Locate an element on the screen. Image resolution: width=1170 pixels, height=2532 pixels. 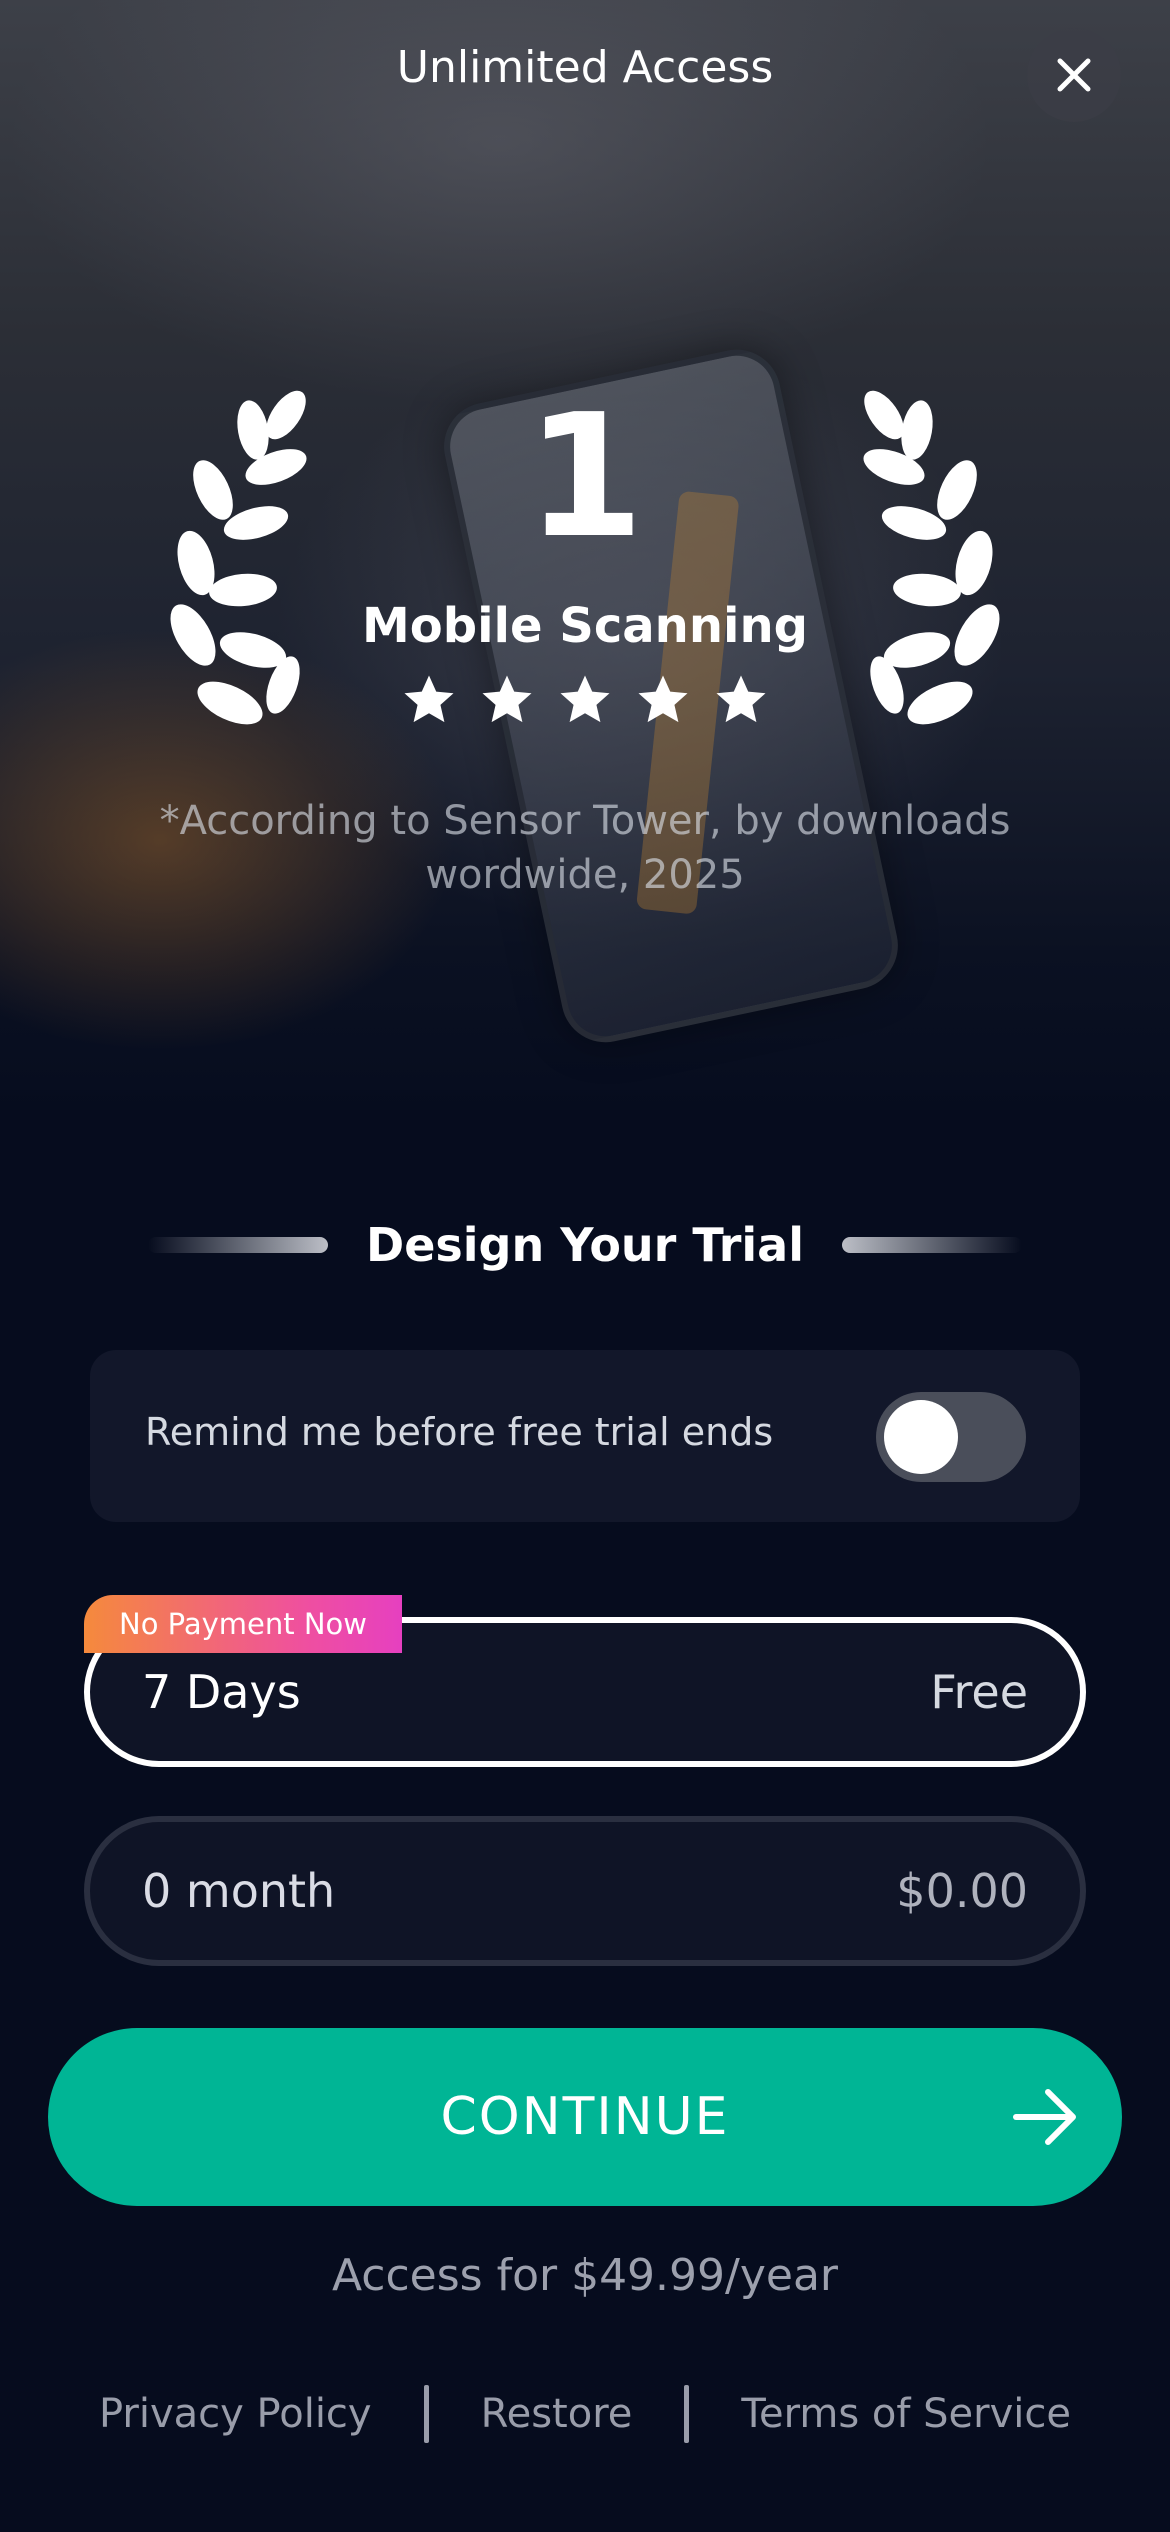
restore-link: Restore is located at coordinates (557, 2414).